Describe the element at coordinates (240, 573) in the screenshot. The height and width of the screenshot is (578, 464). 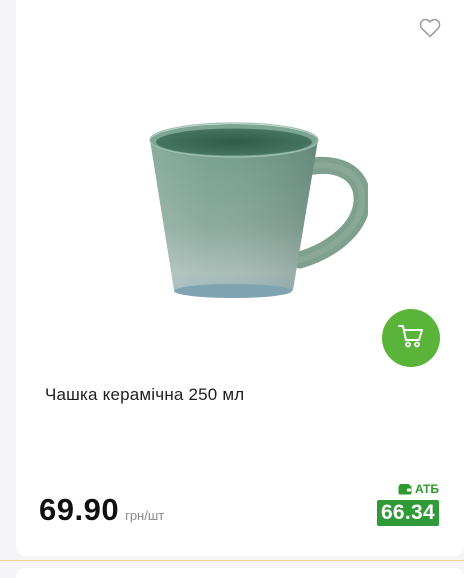
I see `next-product-card` at that location.